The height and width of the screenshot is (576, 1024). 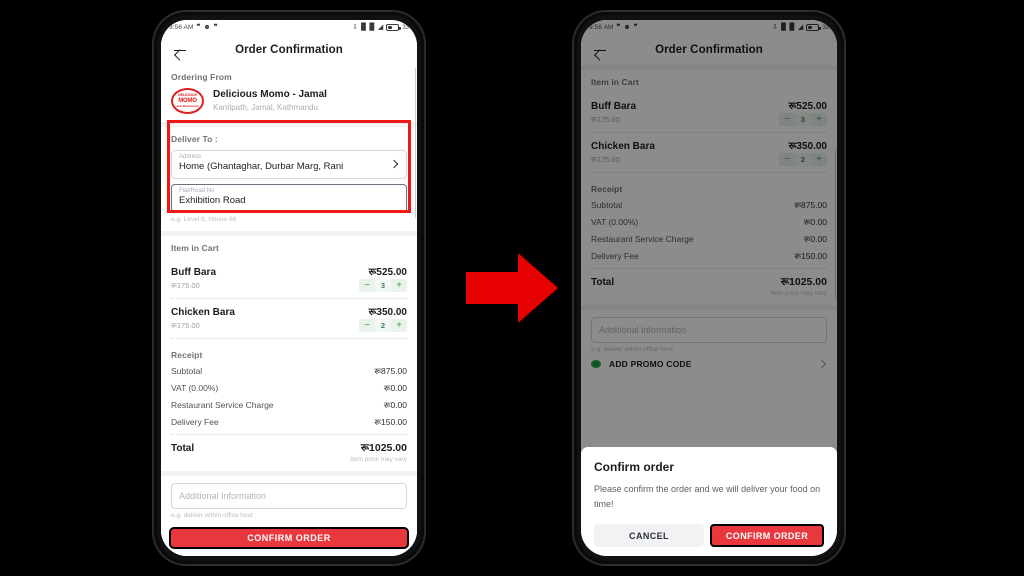 I want to click on cart-item-total: रू525.00, so click(x=387, y=272).